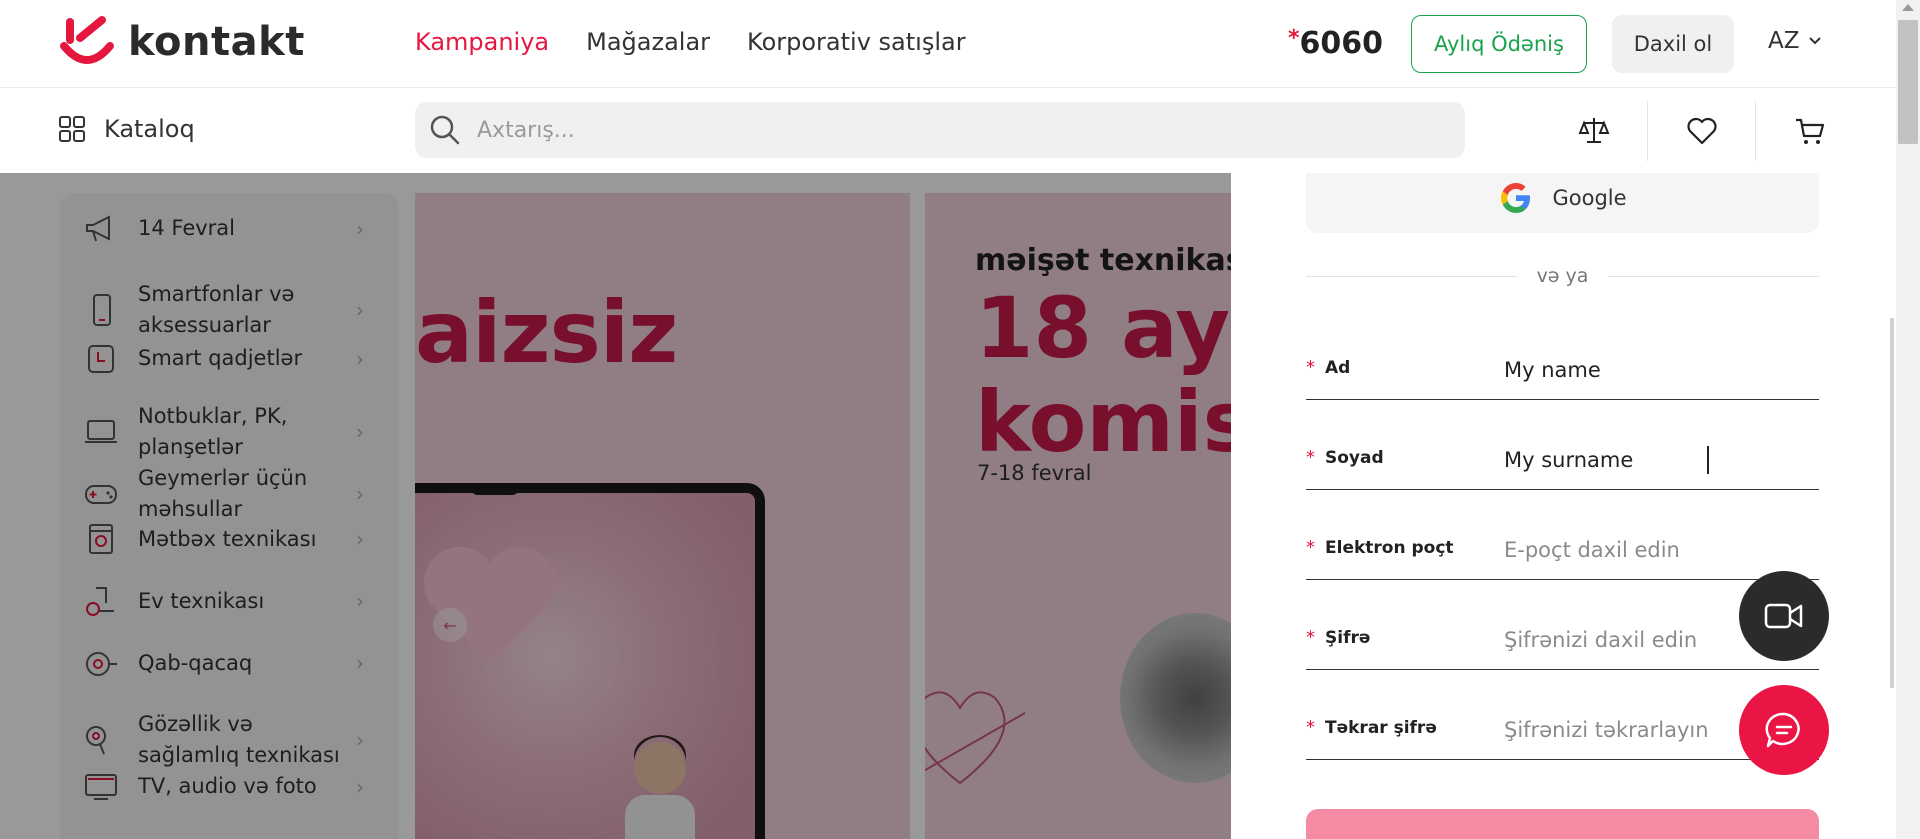 The width and height of the screenshot is (1920, 839). I want to click on google-icon, so click(1516, 198).